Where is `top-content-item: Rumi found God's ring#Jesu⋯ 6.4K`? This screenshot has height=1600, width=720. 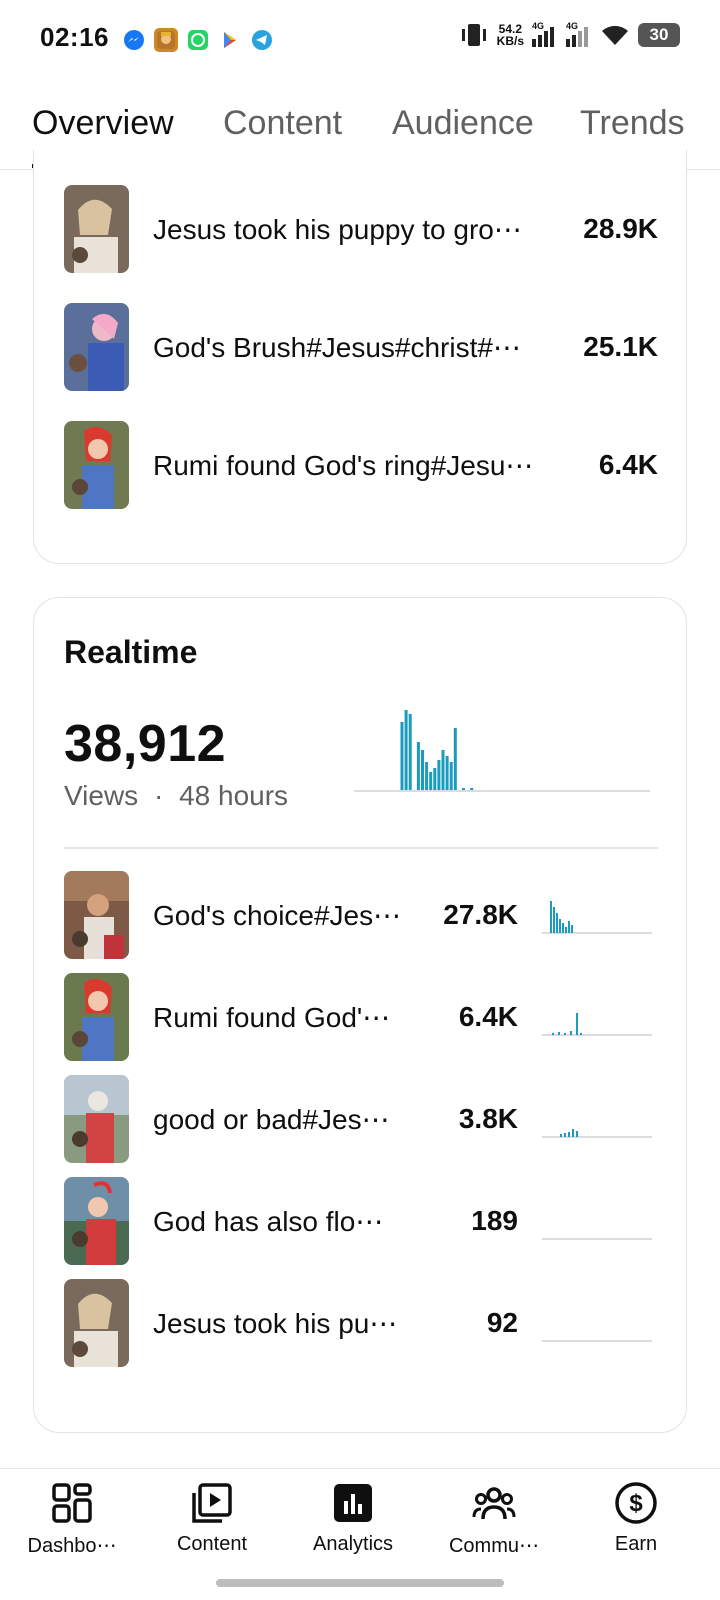
top-content-item: Rumi found God's ring#Jesu⋯ 6.4K is located at coordinates (361, 465).